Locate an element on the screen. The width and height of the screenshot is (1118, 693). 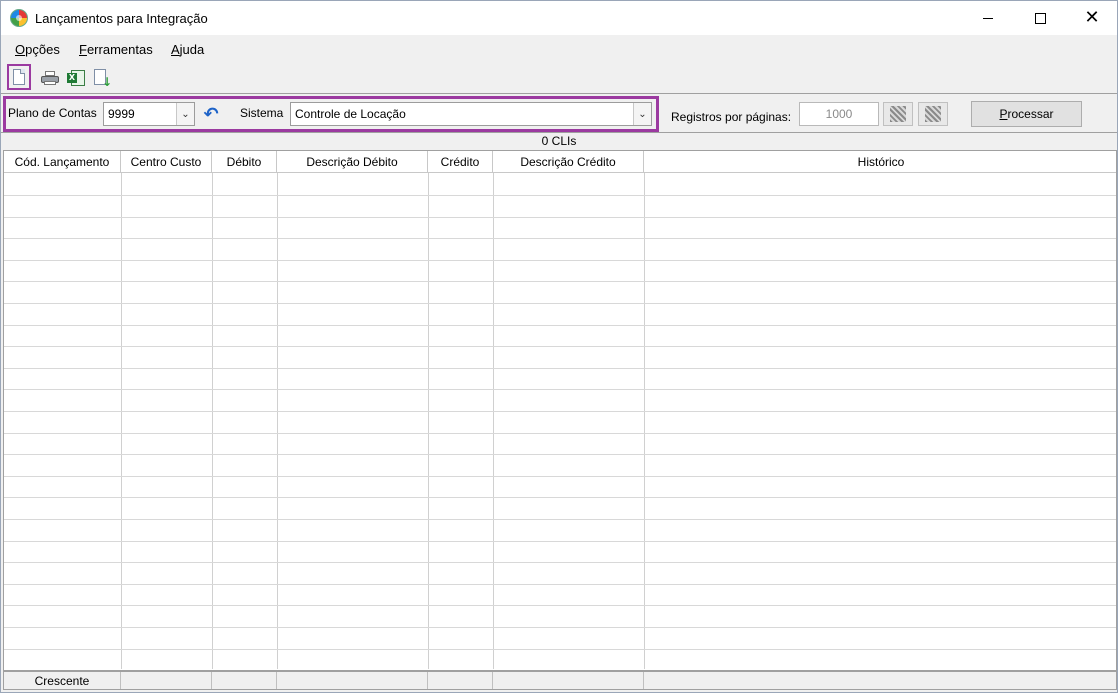
excel-export-button: X is located at coordinates (76, 78).